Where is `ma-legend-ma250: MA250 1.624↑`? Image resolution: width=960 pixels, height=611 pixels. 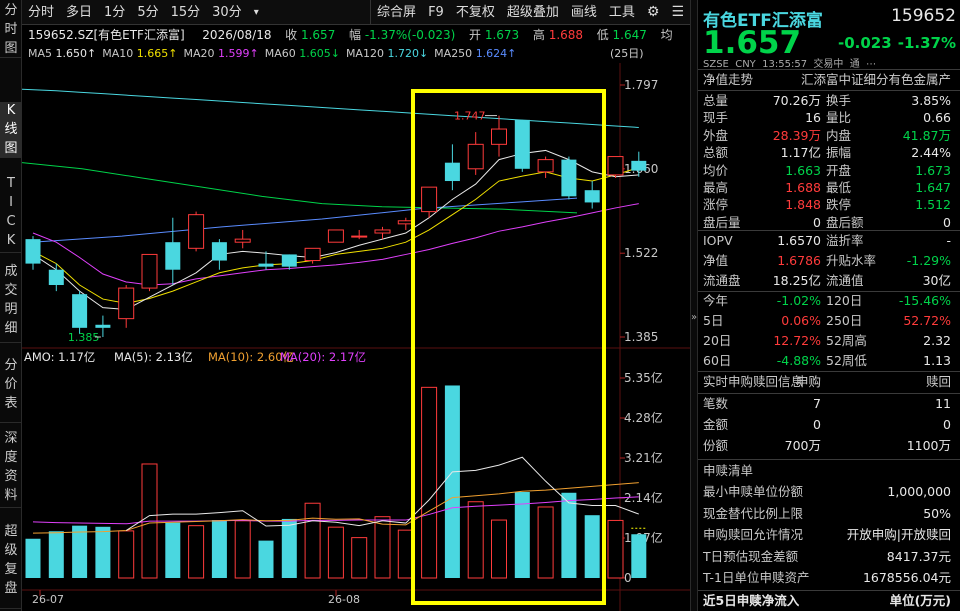
ma-legend-ma250: MA250 1.624↑ is located at coordinates (475, 53).